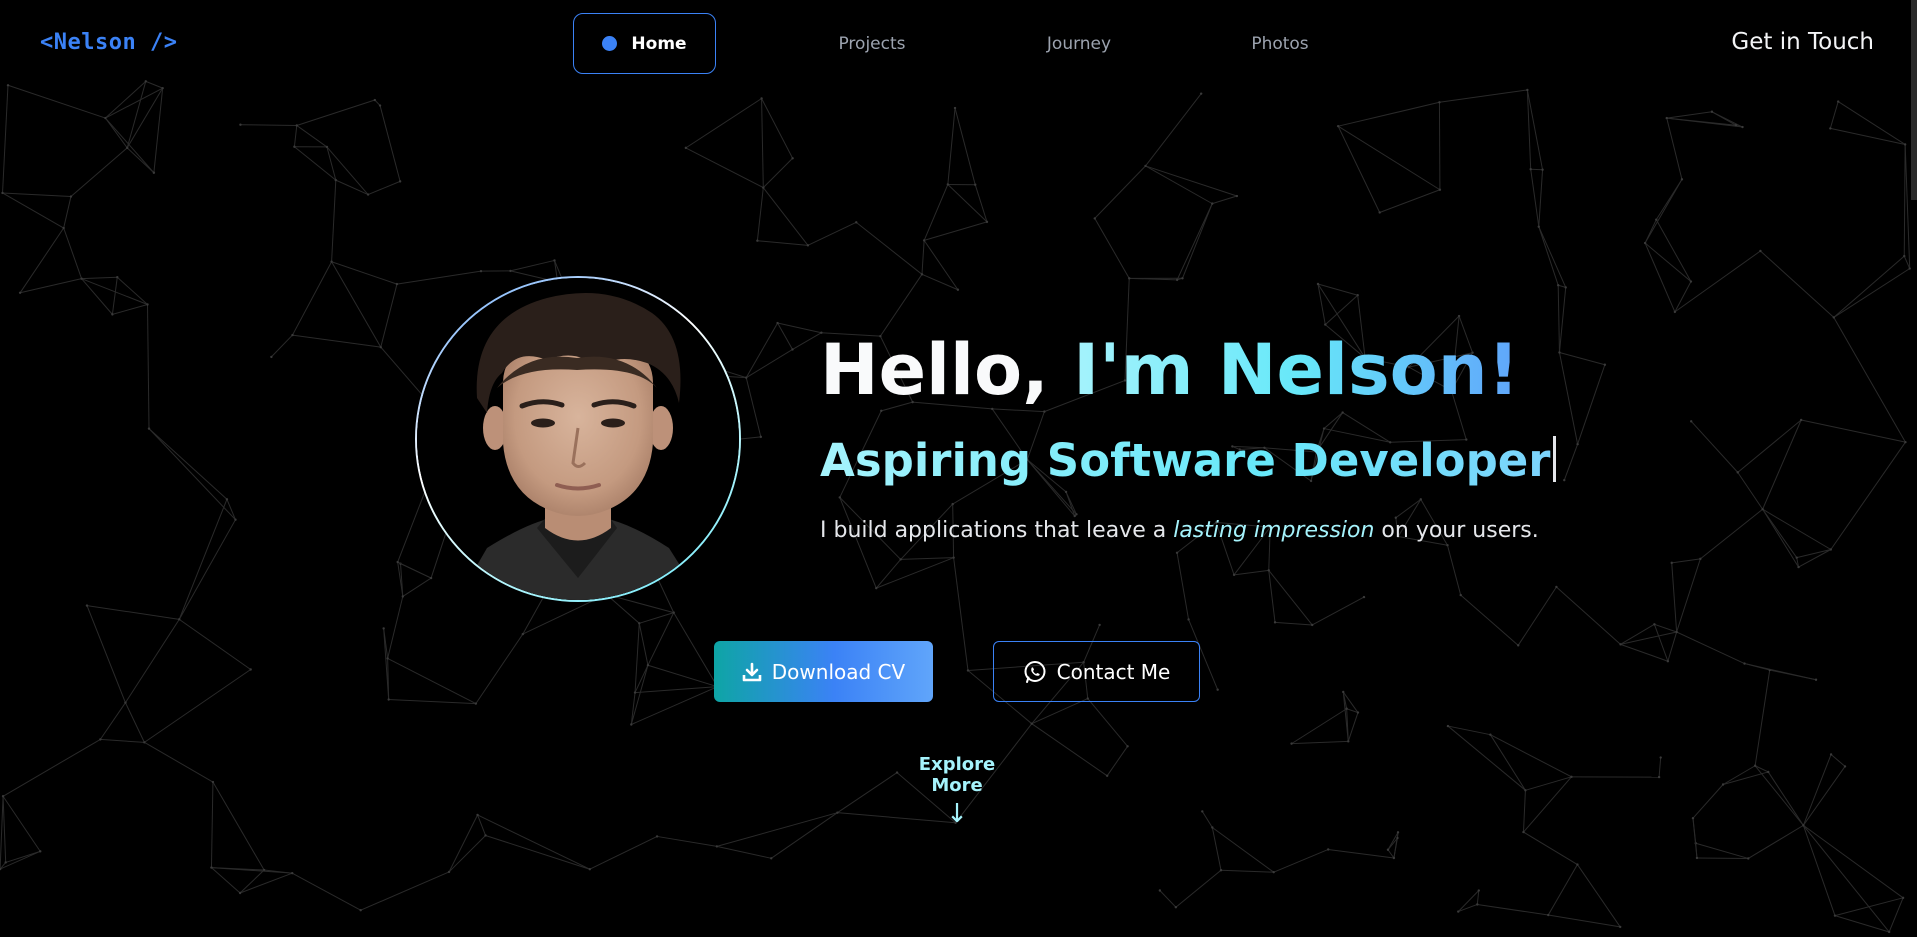 The height and width of the screenshot is (937, 1917). I want to click on explore-more-link: Explore More ↓, so click(957, 791).